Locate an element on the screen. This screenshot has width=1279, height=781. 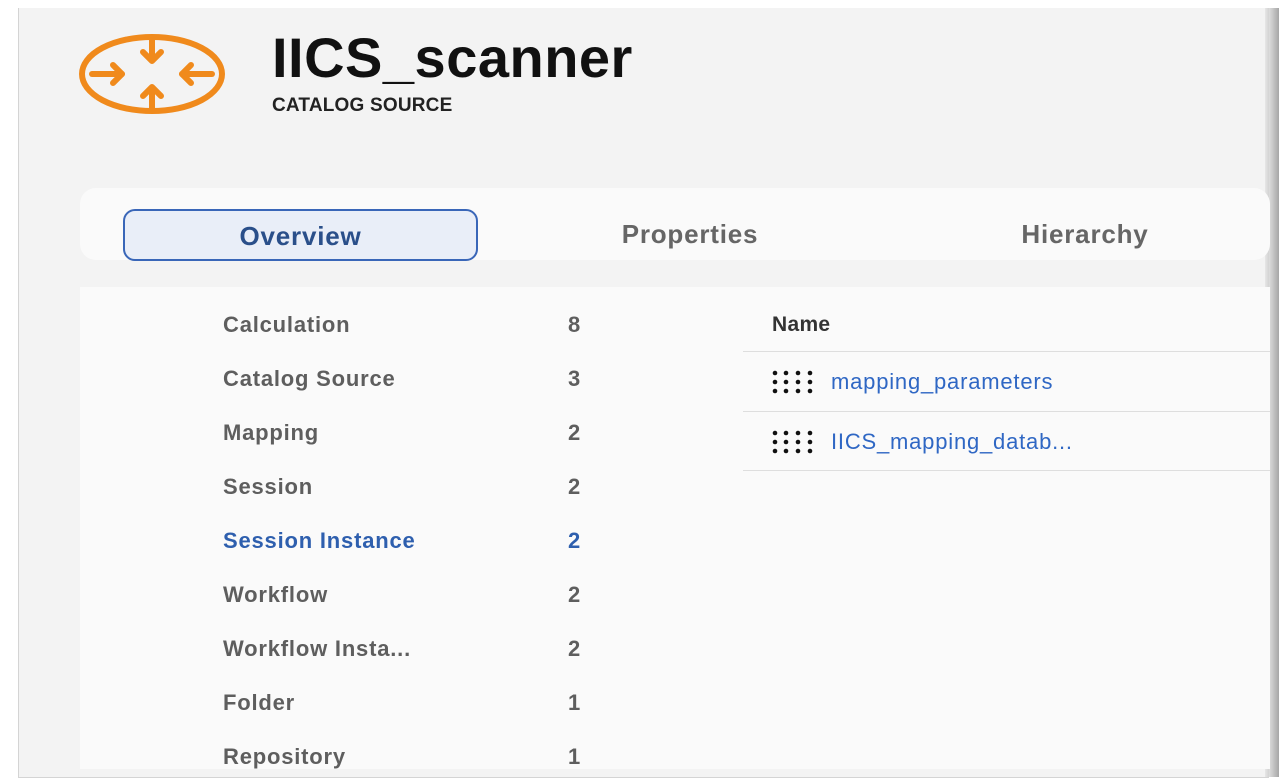
asset-link: mapping_parameters is located at coordinates (942, 382).